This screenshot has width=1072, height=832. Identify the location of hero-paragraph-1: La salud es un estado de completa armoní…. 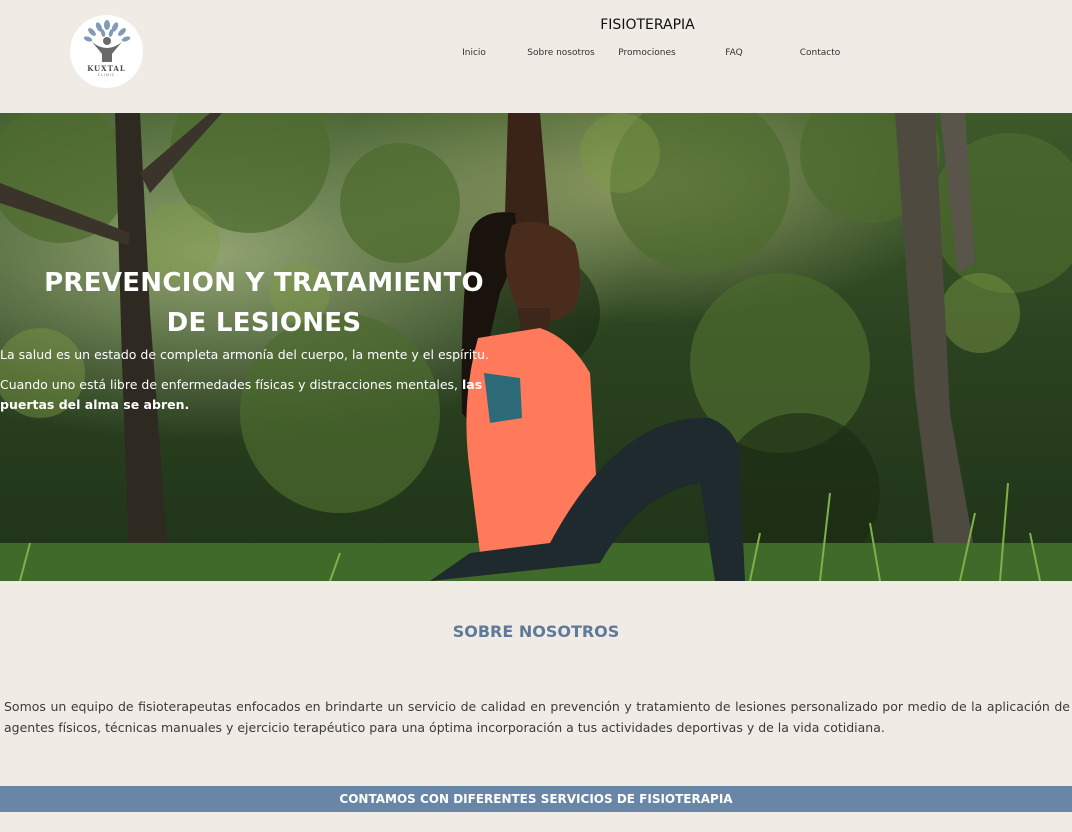
(244, 354).